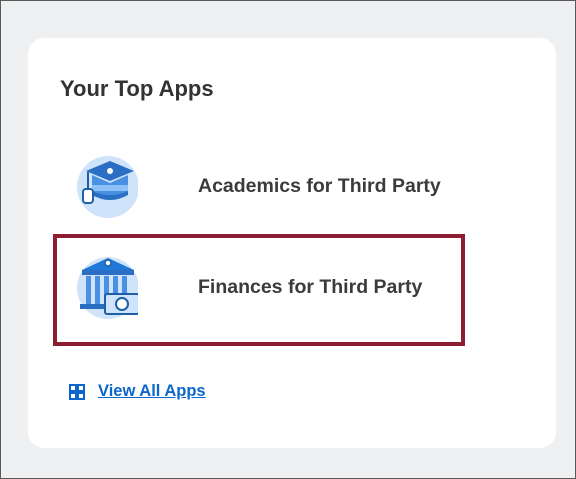  I want to click on card-title: Your Top Apps, so click(137, 88).